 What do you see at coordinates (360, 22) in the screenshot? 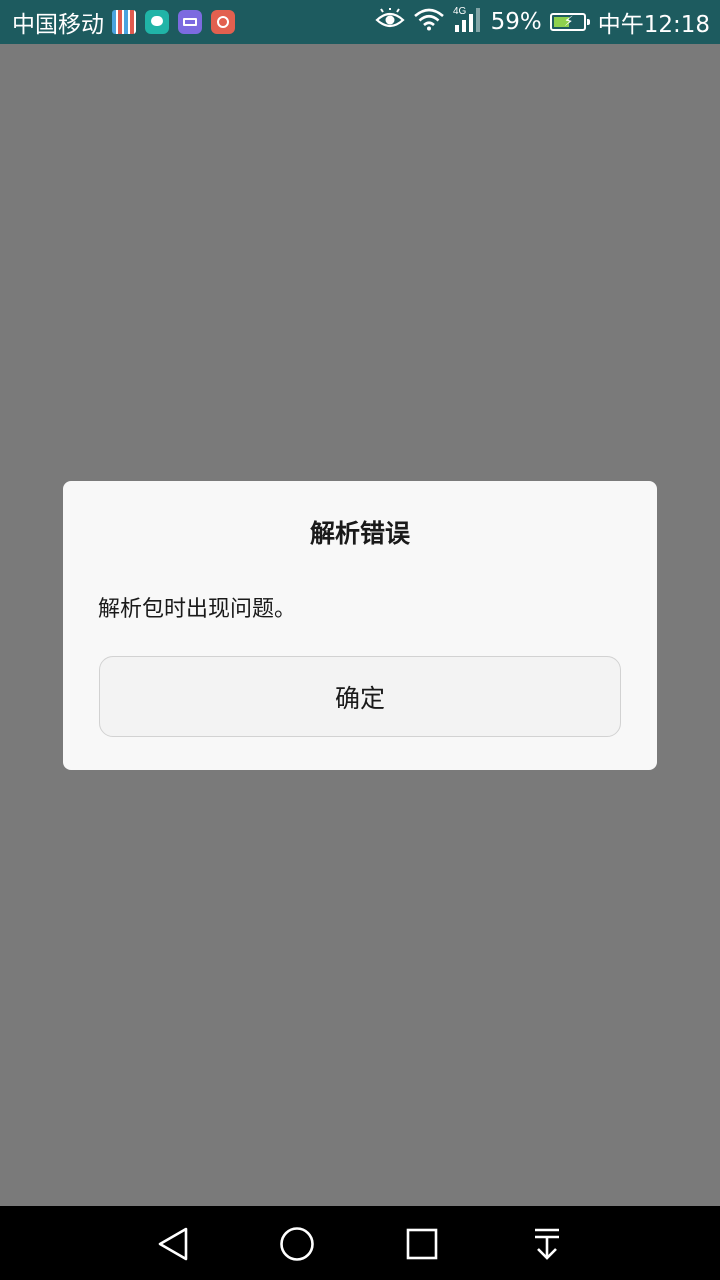
I see `status-bar: 中国移动 4G 59% ⚡ 中午12:18` at bounding box center [360, 22].